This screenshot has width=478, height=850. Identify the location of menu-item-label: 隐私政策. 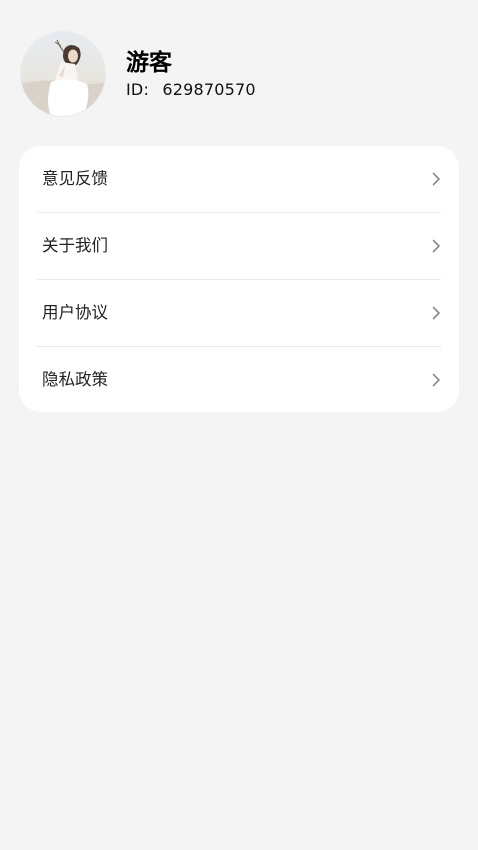
(75, 379).